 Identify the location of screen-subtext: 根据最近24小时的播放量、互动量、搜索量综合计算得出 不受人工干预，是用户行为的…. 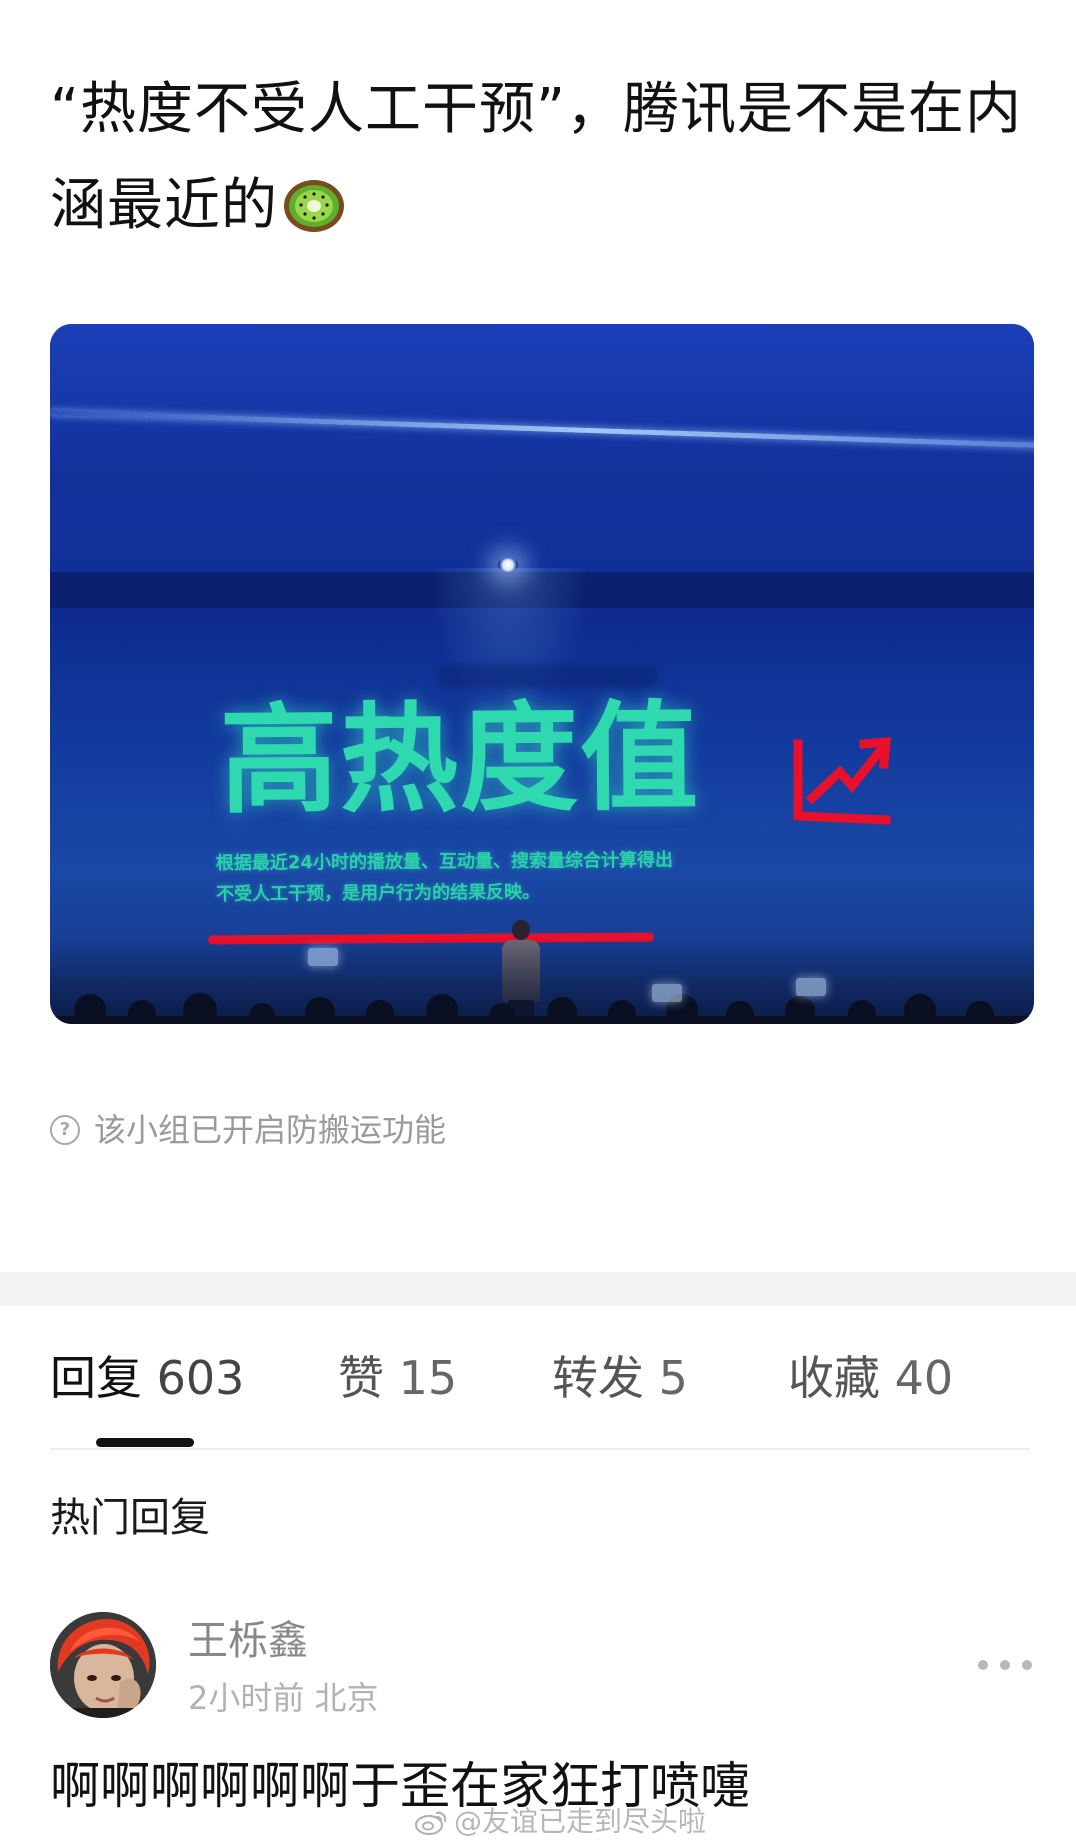
(496, 877).